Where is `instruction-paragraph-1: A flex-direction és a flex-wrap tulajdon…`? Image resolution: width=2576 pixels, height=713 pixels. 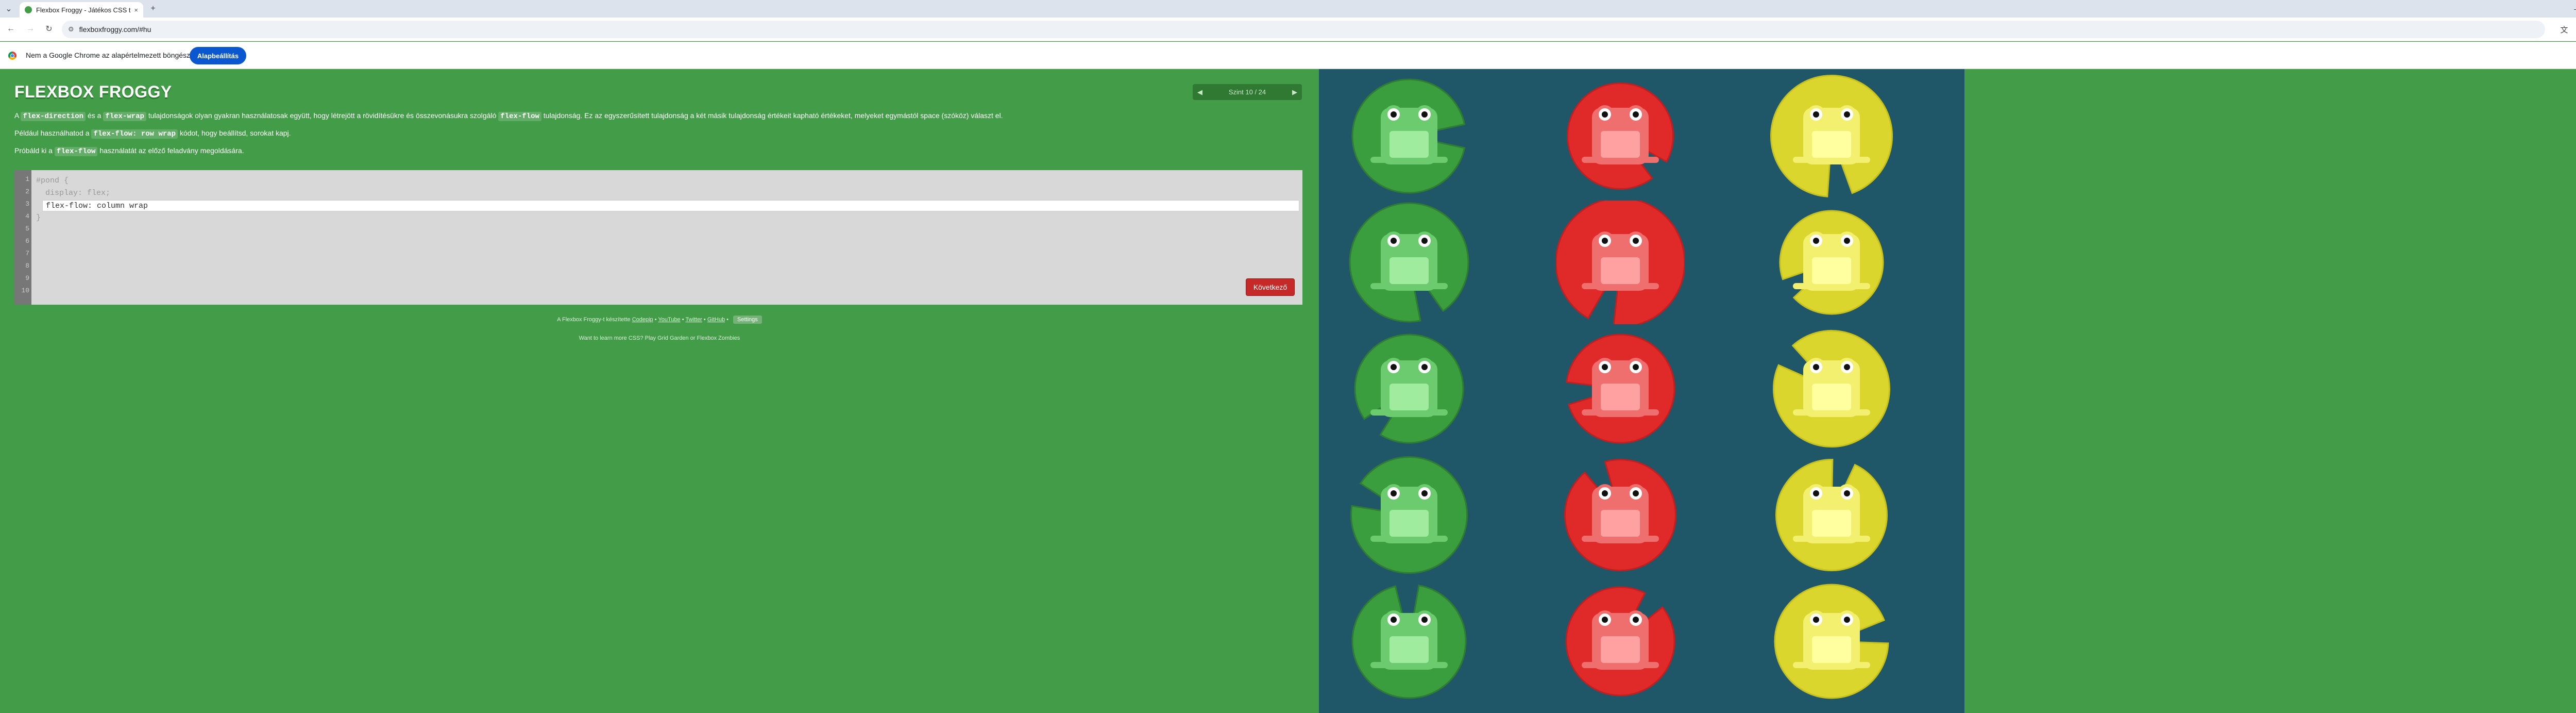 instruction-paragraph-1: A flex-direction és a flex-wrap tulajdon… is located at coordinates (508, 116).